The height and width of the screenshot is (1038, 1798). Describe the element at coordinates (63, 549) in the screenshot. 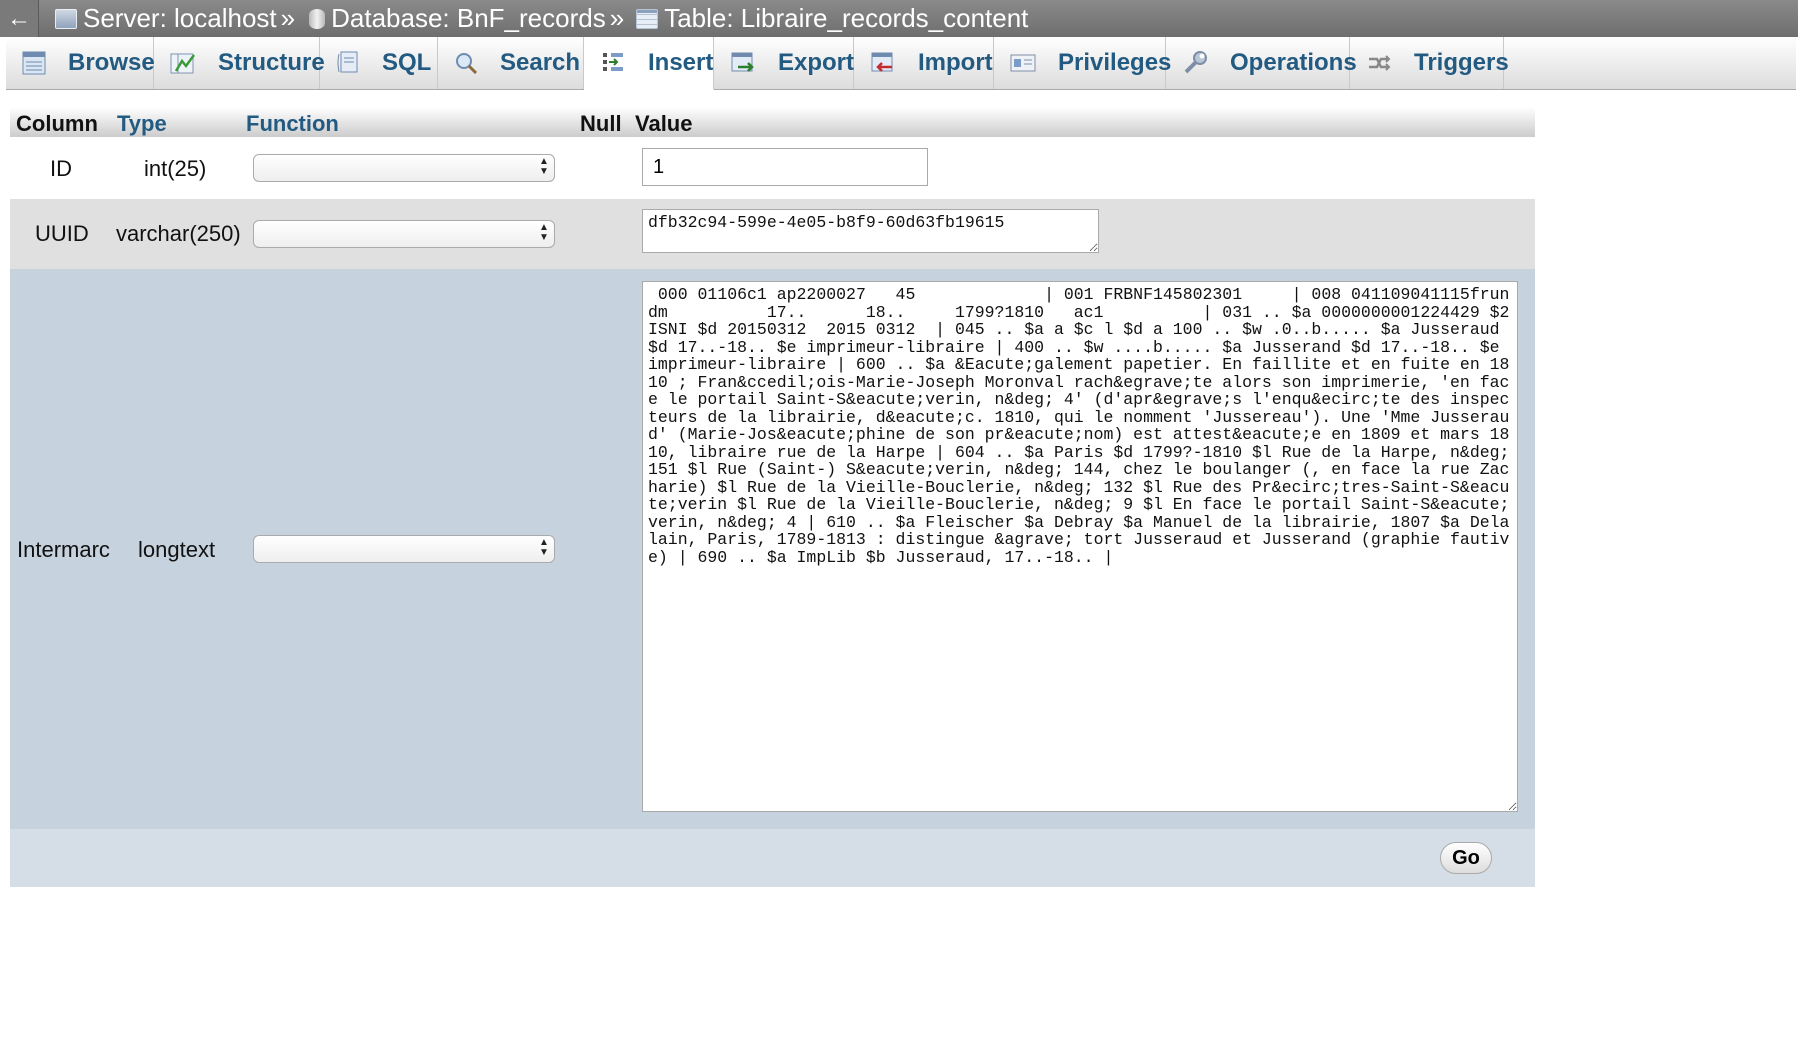

I see `column-name: Intermarc` at that location.